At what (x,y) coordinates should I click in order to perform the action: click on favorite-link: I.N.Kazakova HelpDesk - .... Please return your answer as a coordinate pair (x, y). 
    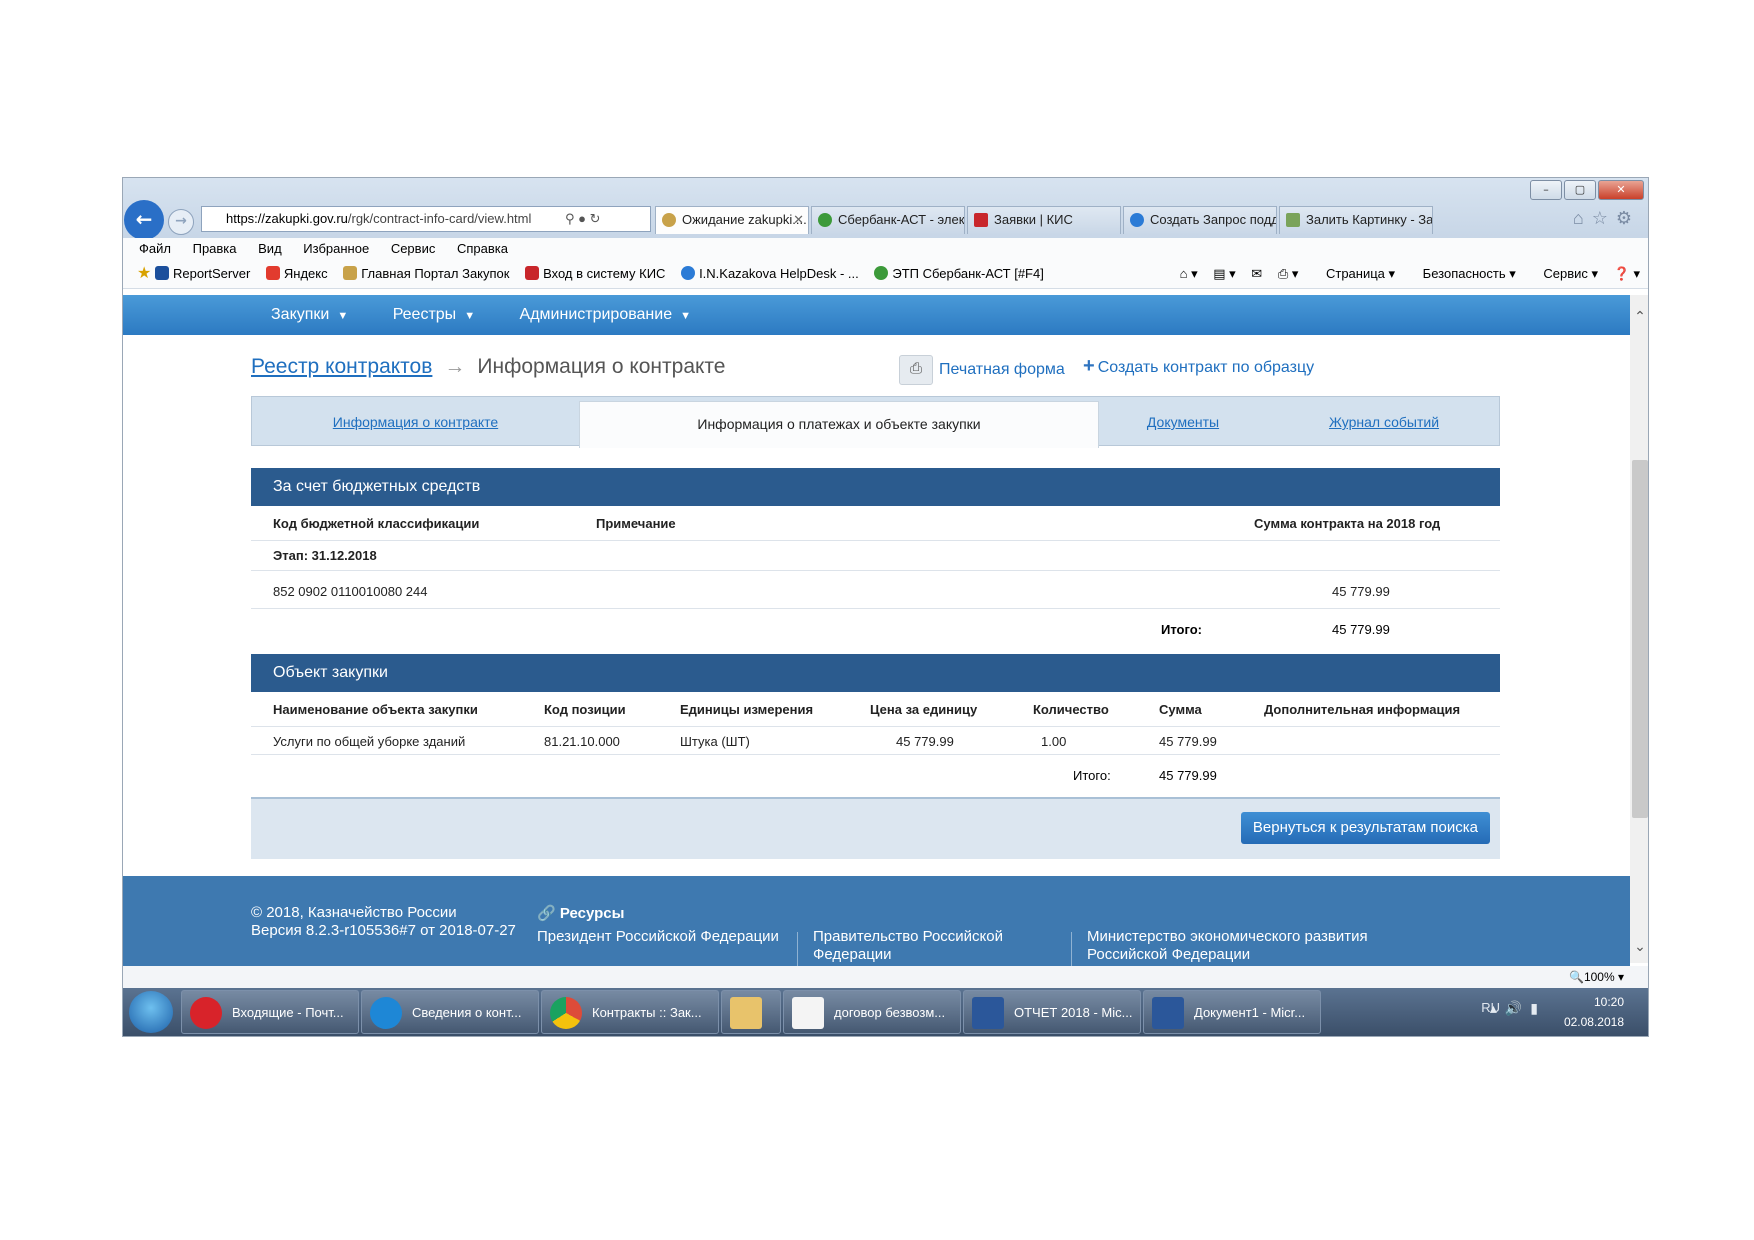
    Looking at the image, I should click on (770, 273).